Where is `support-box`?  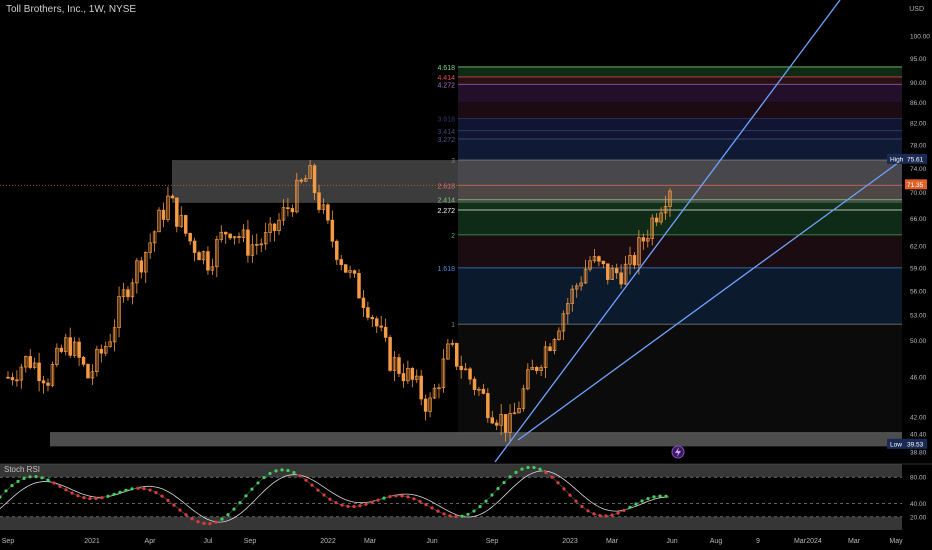 support-box is located at coordinates (476, 439).